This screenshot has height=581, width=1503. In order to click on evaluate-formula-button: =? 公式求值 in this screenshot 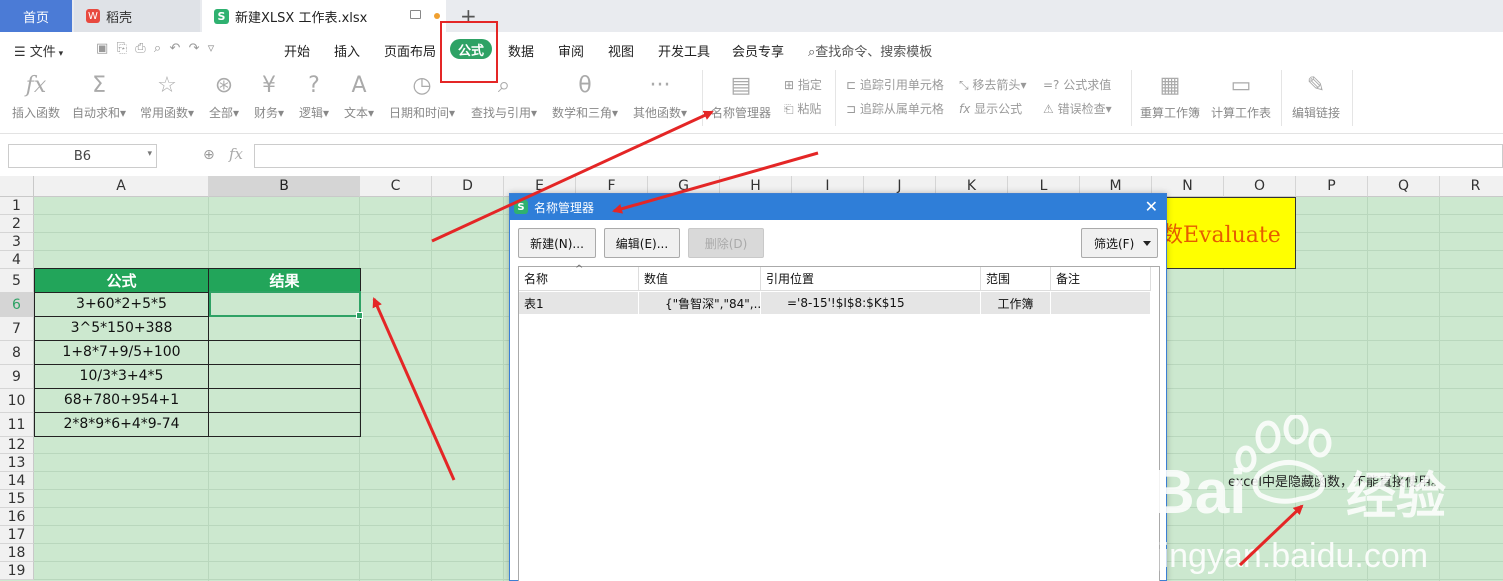, I will do `click(1077, 84)`.